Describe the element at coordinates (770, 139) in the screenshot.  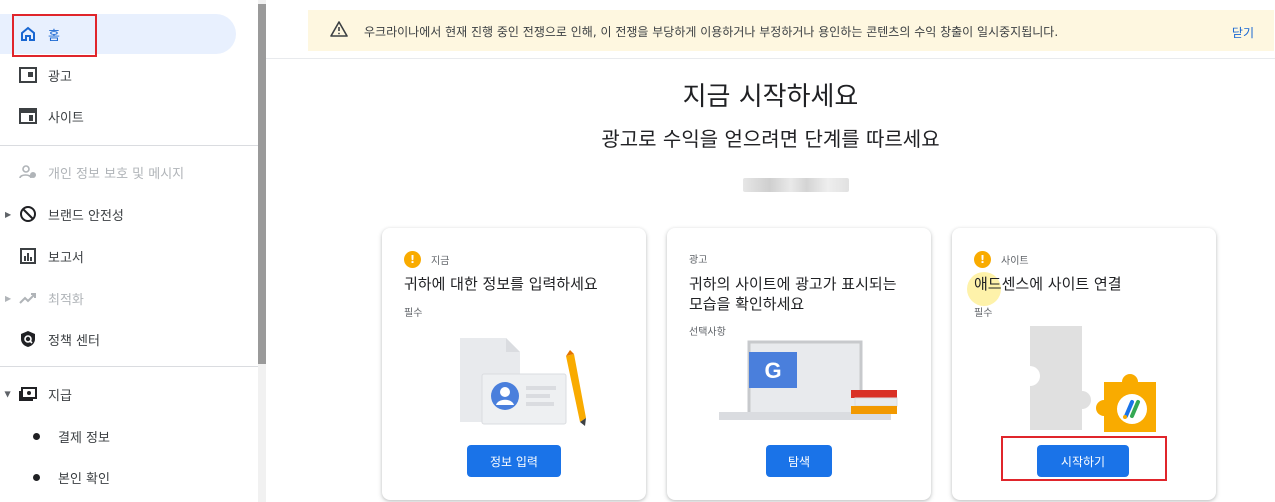
I see `page-subtitle: 광고로 수익을 얻으려면 단계를 따르세요` at that location.